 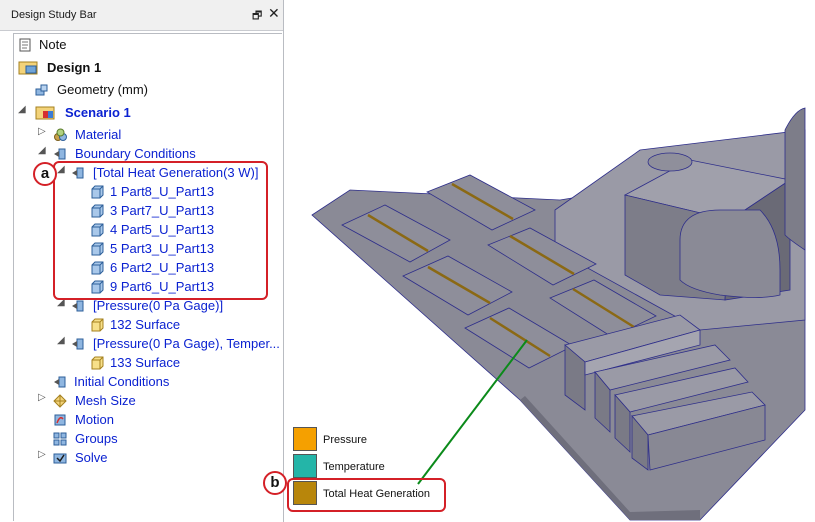 I want to click on motion-icon, so click(x=60, y=420).